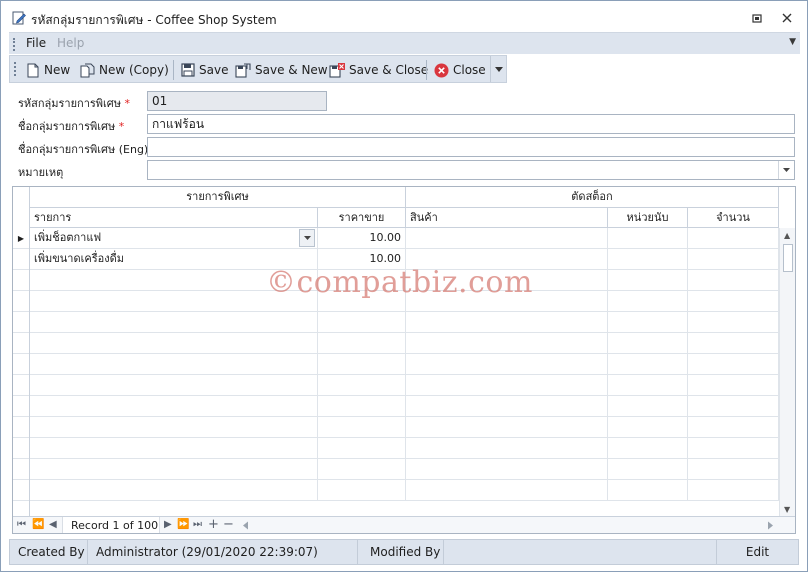 The width and height of the screenshot is (808, 572). Describe the element at coordinates (14, 44) in the screenshot. I see `menu-grip` at that location.